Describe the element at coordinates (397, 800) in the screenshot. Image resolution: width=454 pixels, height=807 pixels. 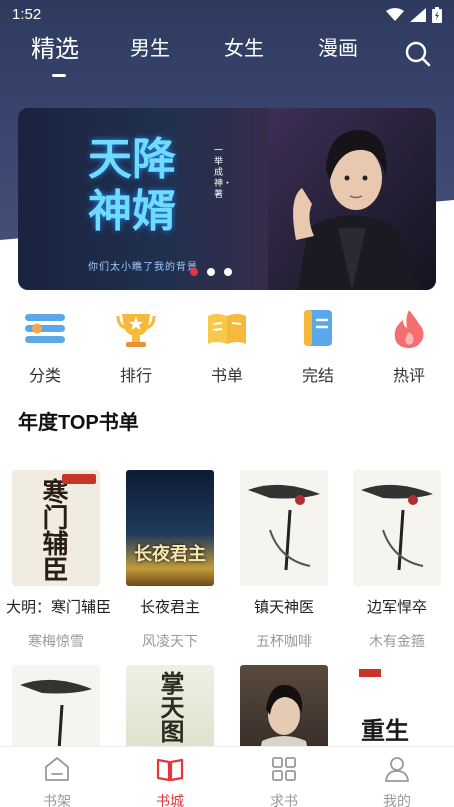
I see `nav-label: 我的` at that location.